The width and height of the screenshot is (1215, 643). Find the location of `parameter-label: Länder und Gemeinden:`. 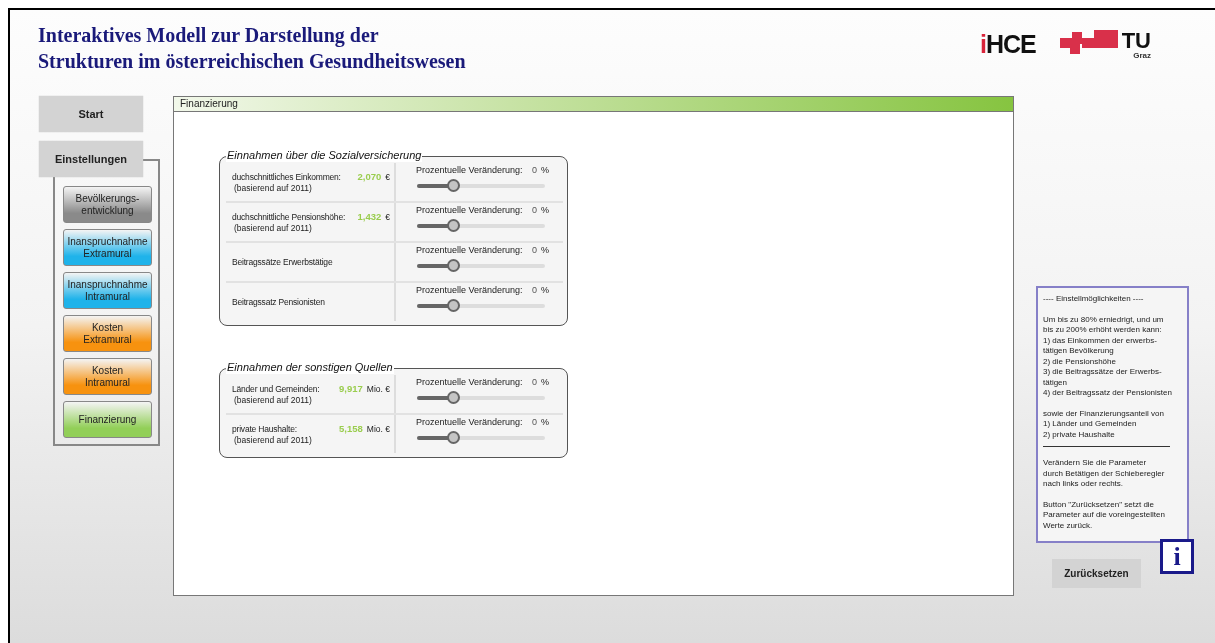

parameter-label: Länder und Gemeinden: is located at coordinates (276, 389).